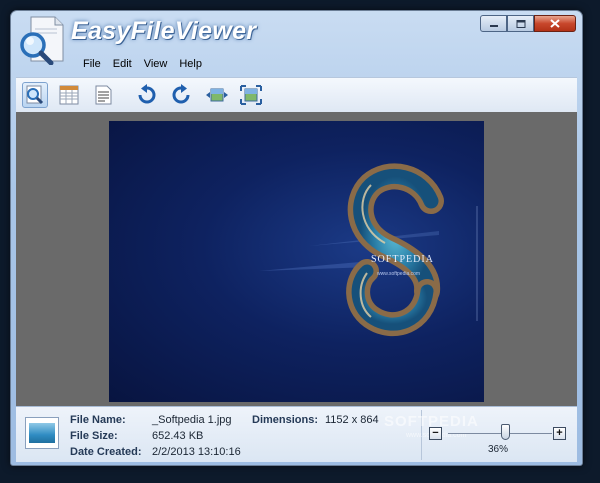 The image size is (600, 483). Describe the element at coordinates (498, 449) in the screenshot. I see `zoom-percent: 36%` at that location.